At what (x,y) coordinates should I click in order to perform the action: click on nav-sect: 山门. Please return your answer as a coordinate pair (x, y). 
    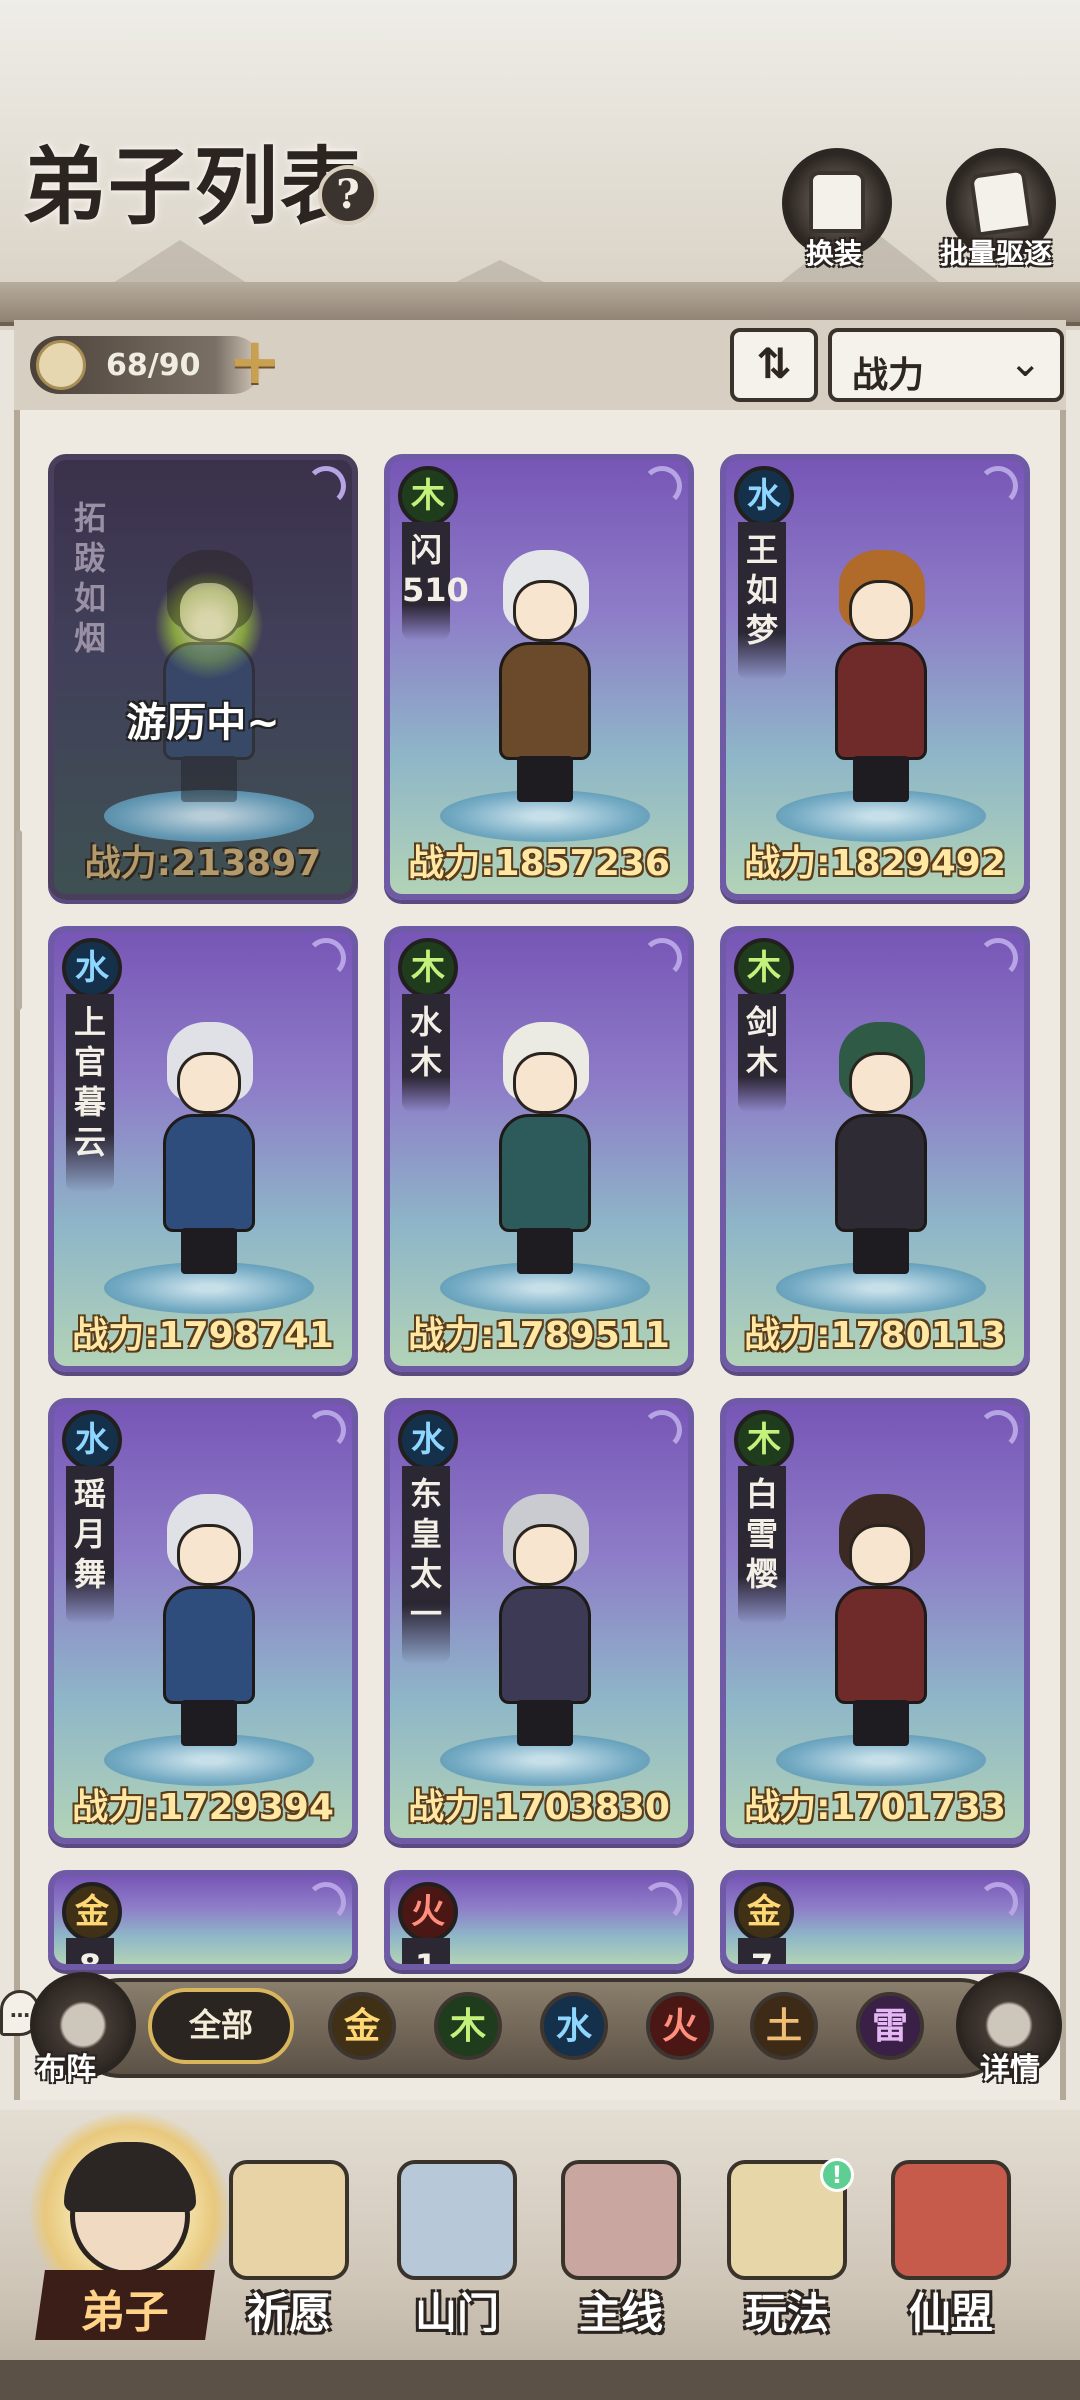
    Looking at the image, I should click on (457, 2250).